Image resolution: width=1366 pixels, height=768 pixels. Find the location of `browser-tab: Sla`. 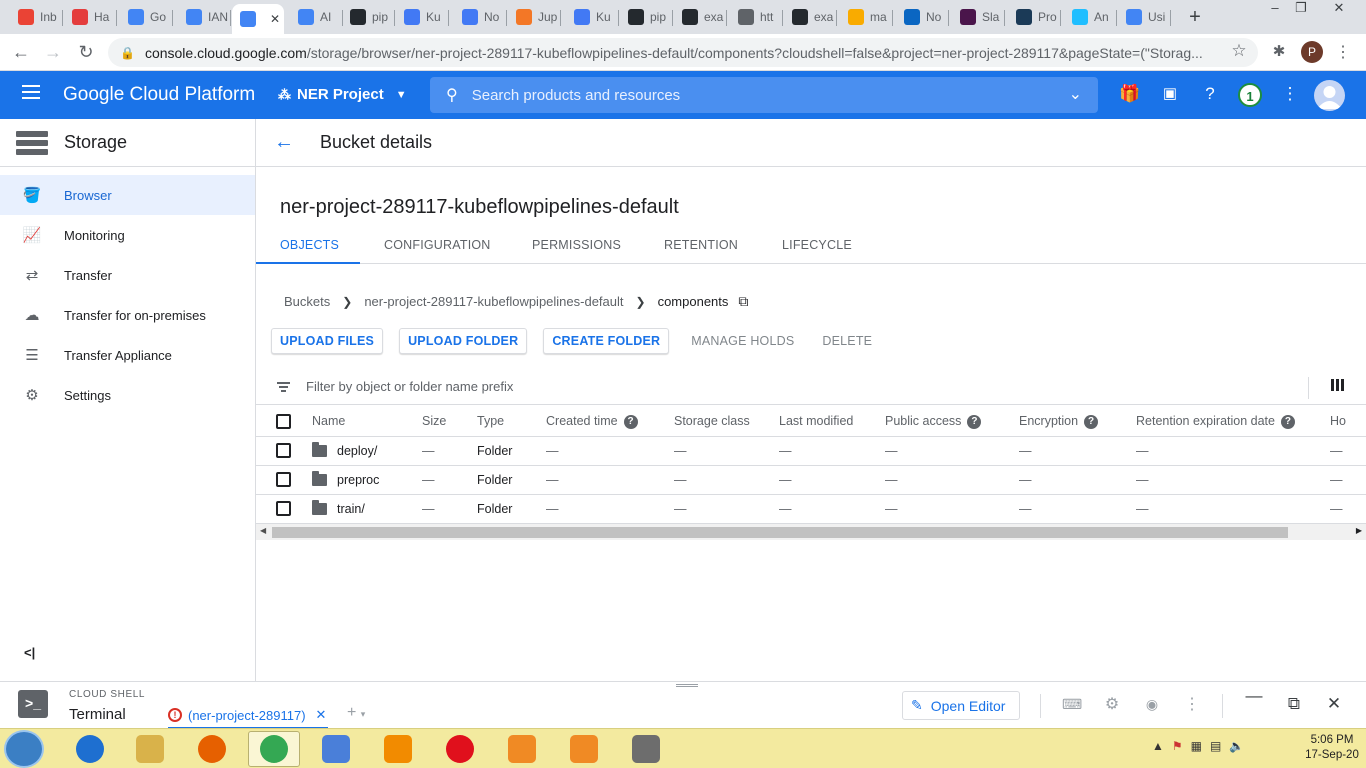

browser-tab: Sla is located at coordinates (977, 17).